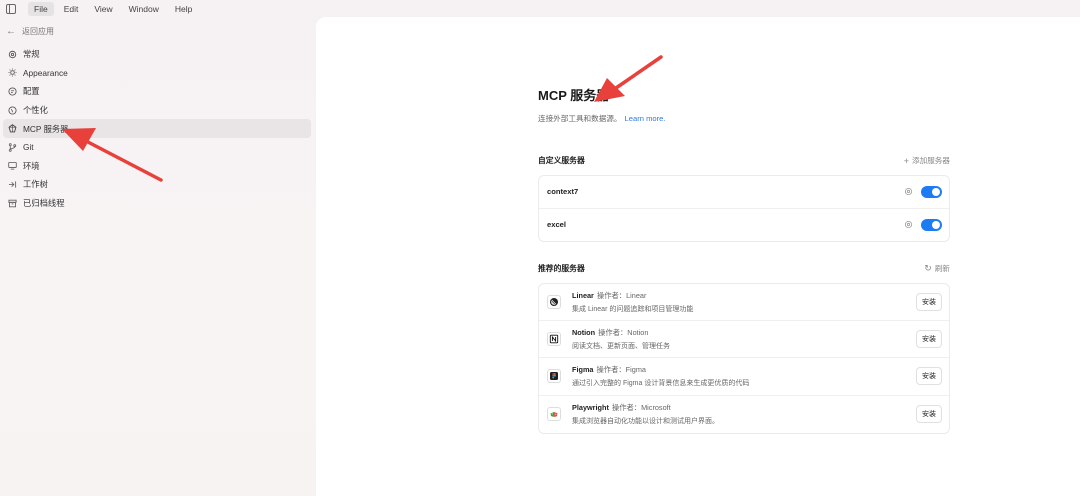 Image resolution: width=1080 pixels, height=496 pixels. What do you see at coordinates (35, 110) in the screenshot?
I see `sidebar-item-label: 个性化` at bounding box center [35, 110].